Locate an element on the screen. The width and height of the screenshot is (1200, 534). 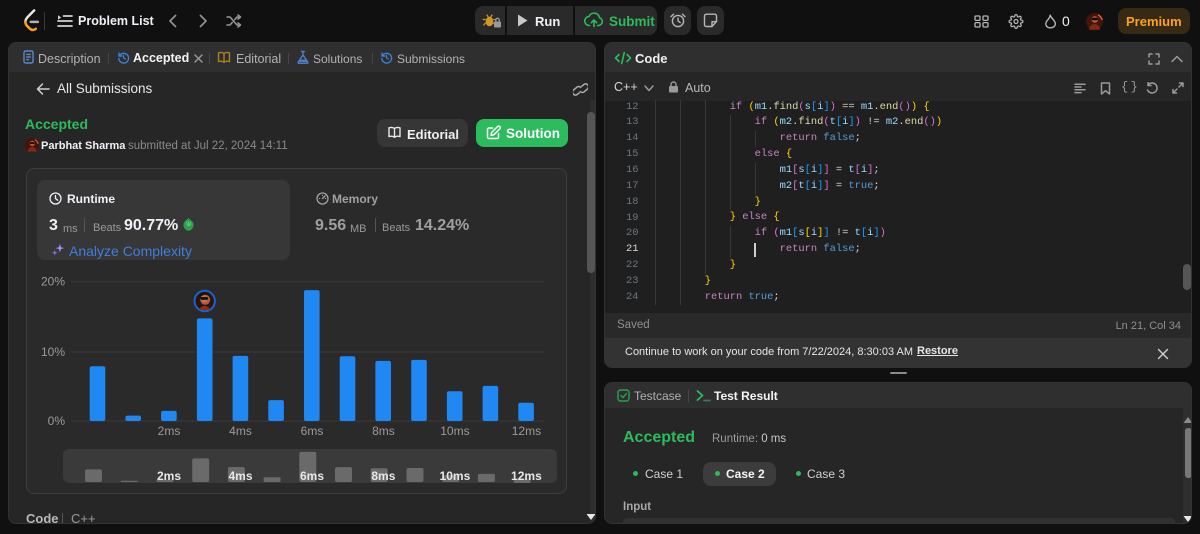
svg-text: 10% is located at coordinates (53, 352).